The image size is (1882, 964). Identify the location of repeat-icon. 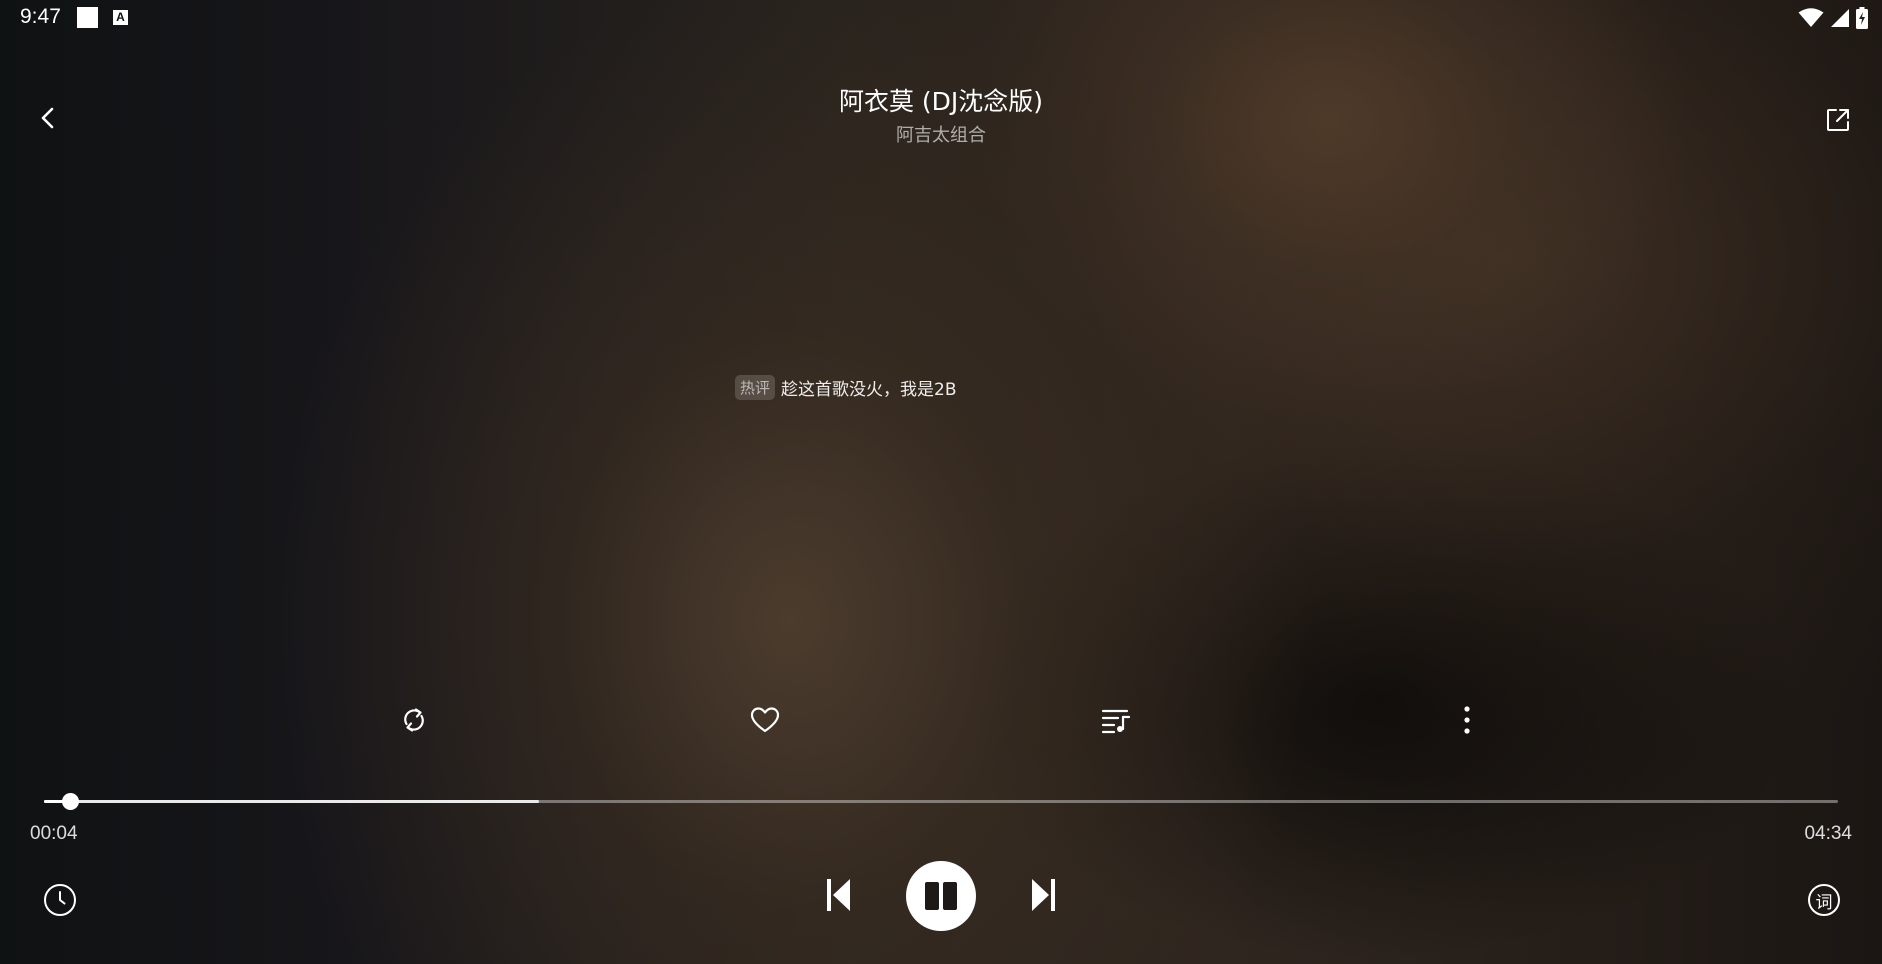
(414, 720).